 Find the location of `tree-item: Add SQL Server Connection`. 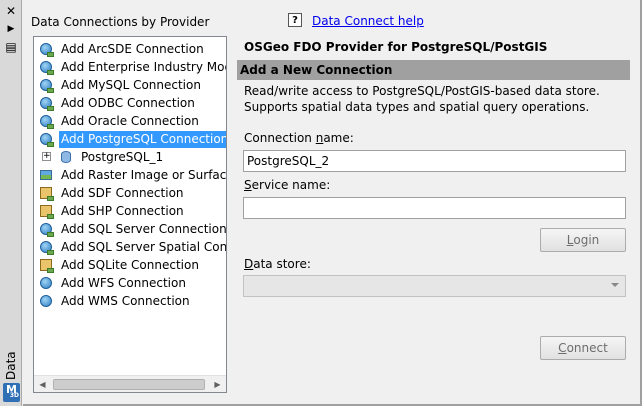

tree-item: Add SQL Server Connection is located at coordinates (132, 229).